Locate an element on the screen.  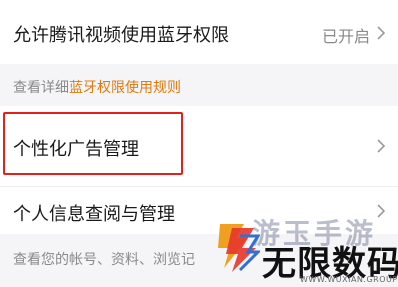
bluetooth-hint: 查看详细蓝牙权限使用规则 is located at coordinates (97, 87).